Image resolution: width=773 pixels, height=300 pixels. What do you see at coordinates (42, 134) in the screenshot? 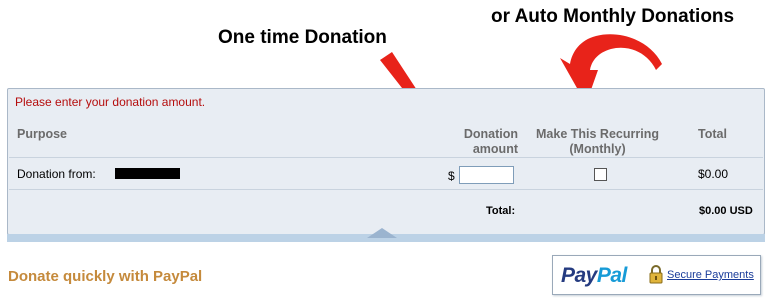
I see `purpose-column-header: Purpose` at bounding box center [42, 134].